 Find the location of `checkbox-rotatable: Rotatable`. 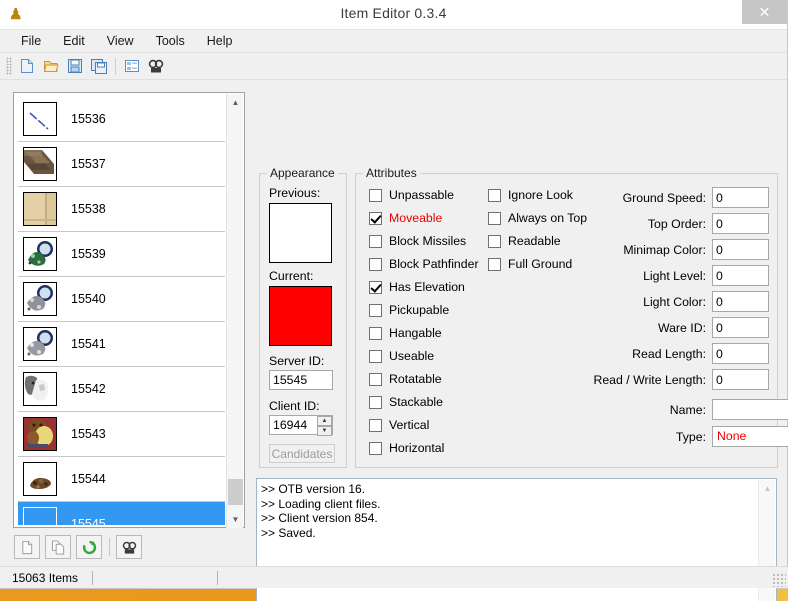

checkbox-rotatable: Rotatable is located at coordinates (405, 379).